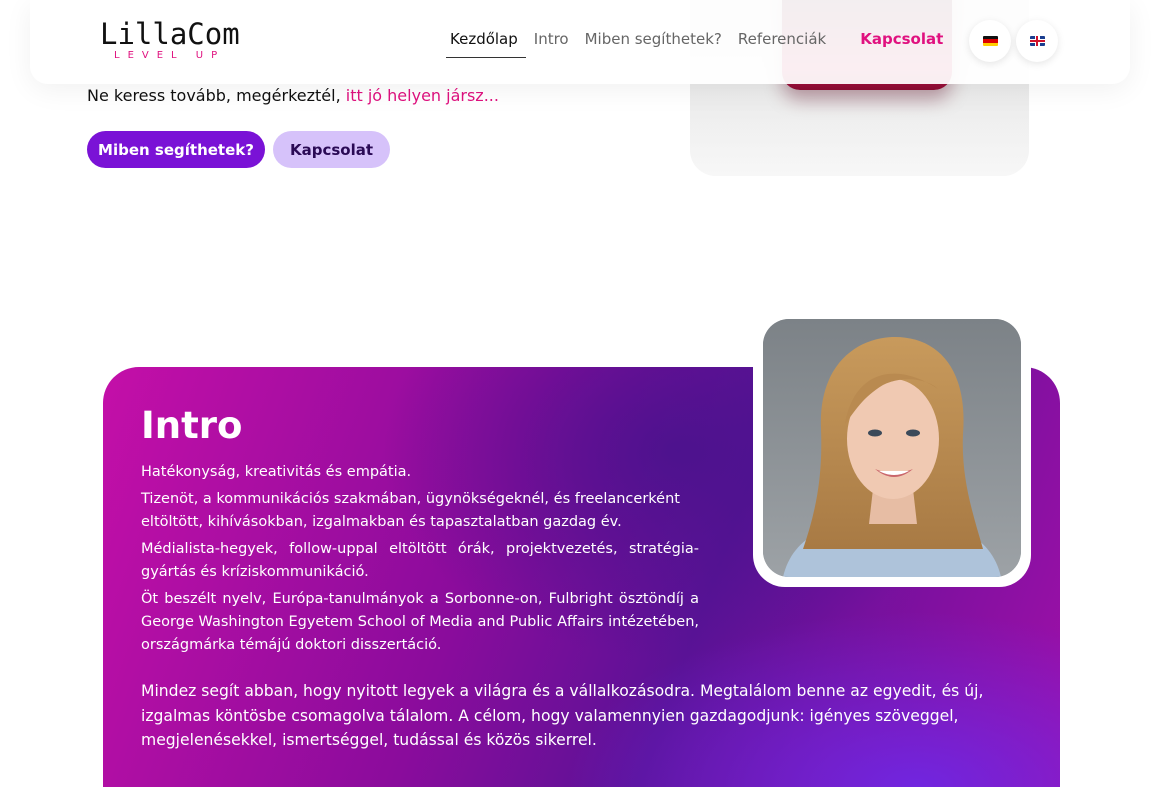  Describe the element at coordinates (216, 95) in the screenshot. I see `hero-tagline-text: Ne keress tovább, megérkeztél,` at that location.